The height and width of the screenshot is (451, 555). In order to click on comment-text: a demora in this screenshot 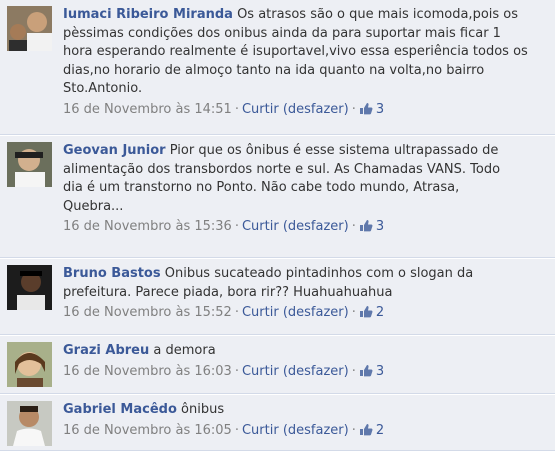, I will do `click(184, 350)`.